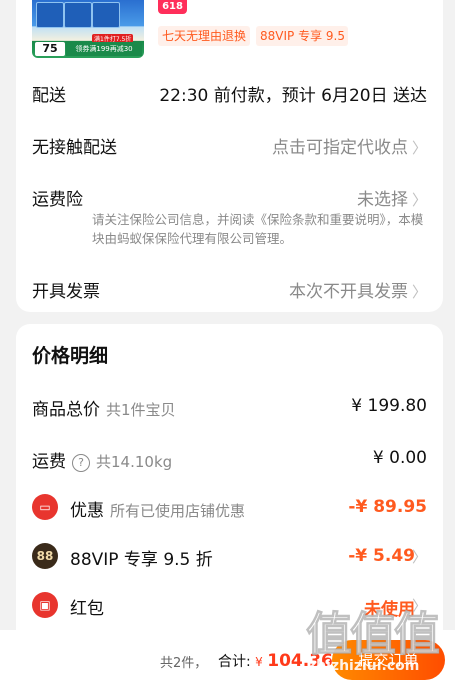 The image size is (455, 686). Describe the element at coordinates (172, 7) in the screenshot. I see `badge-618: 618` at that location.